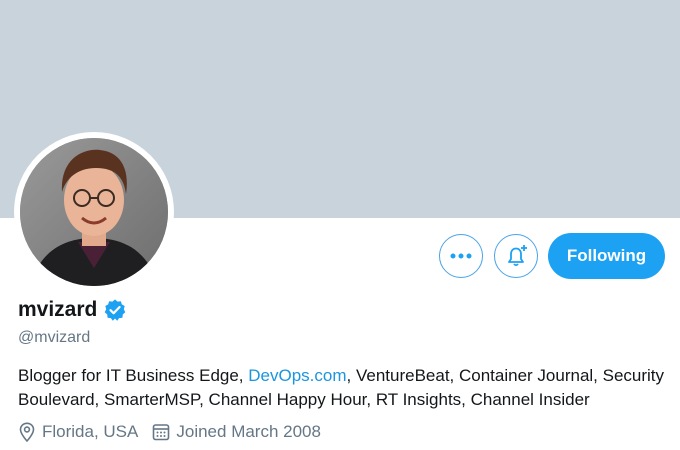  What do you see at coordinates (115, 310) in the screenshot?
I see `verified-badge-icon` at bounding box center [115, 310].